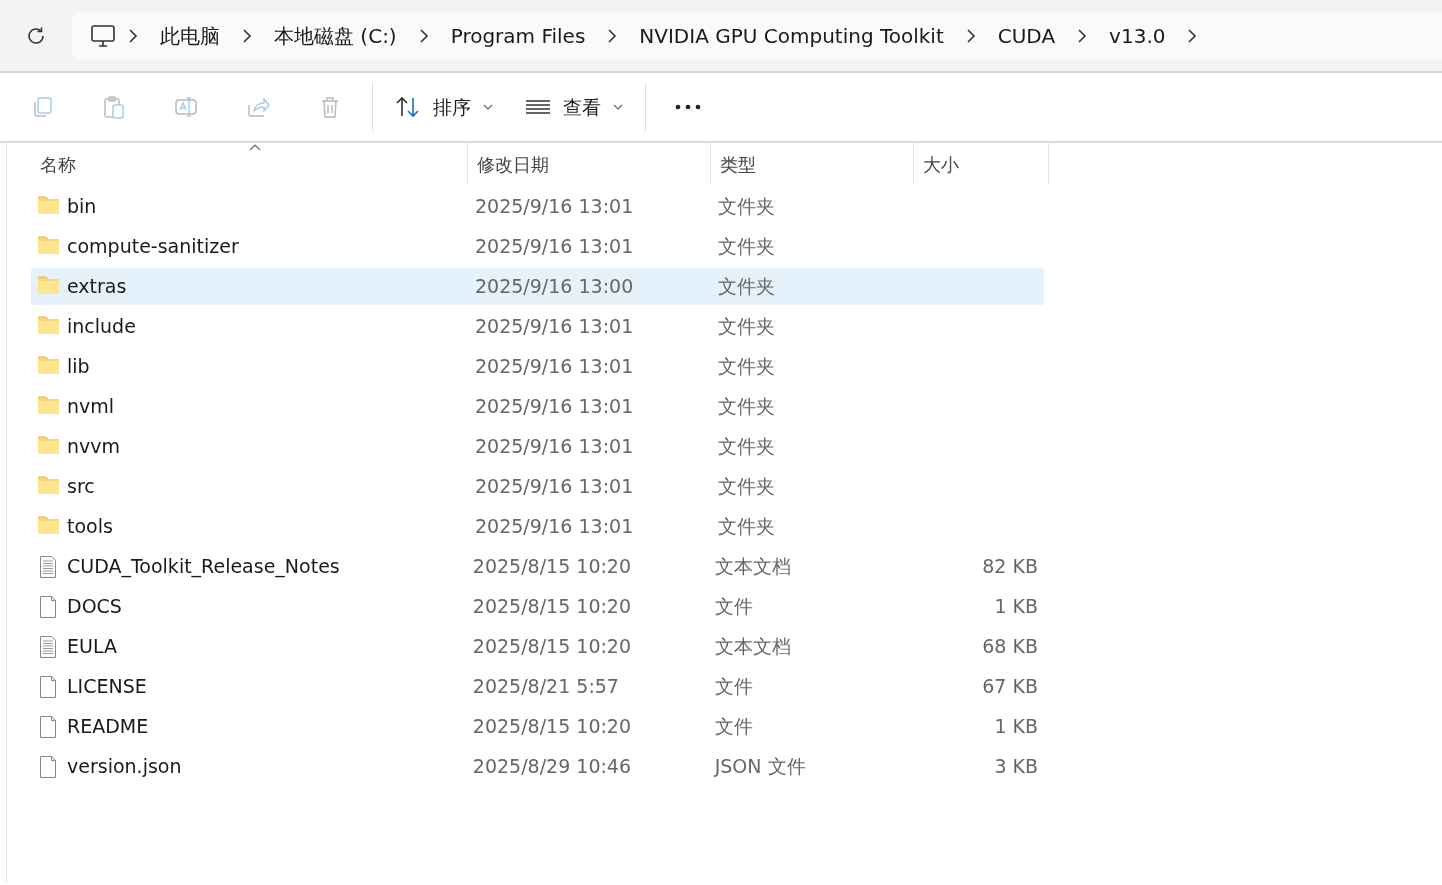 This screenshot has height=885, width=1442. I want to click on file-name: compute-sanitizer, so click(153, 247).